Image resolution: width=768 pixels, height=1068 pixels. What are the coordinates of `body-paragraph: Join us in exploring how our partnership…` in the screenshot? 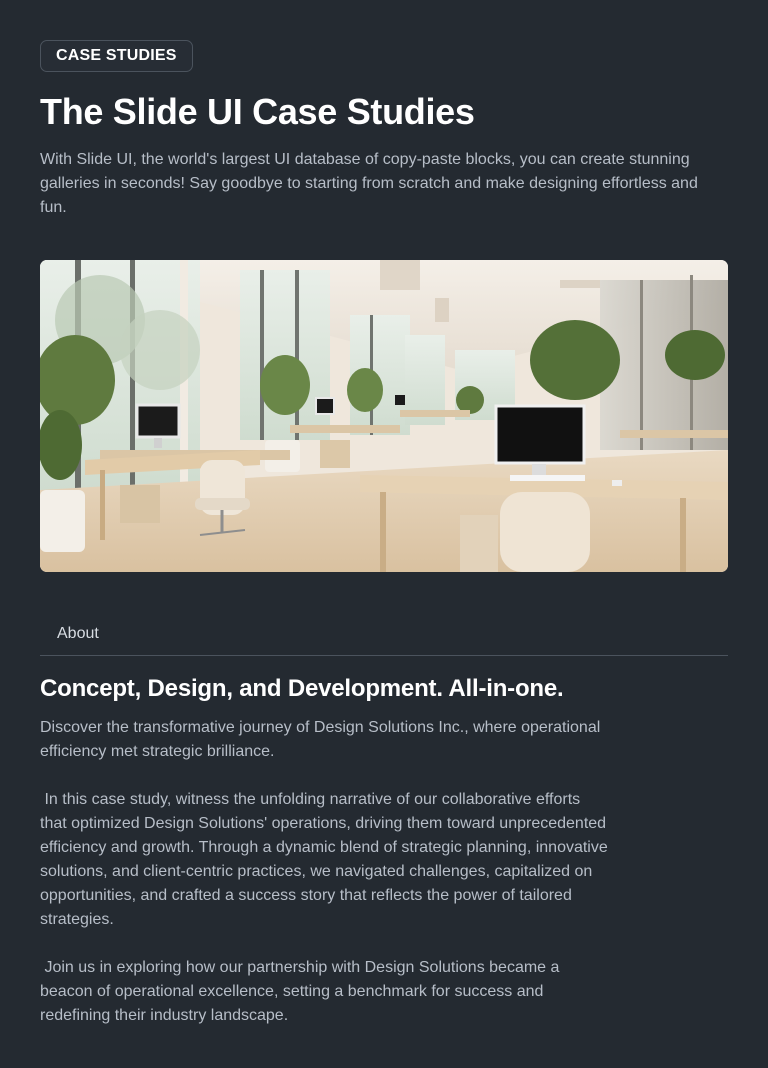 It's located at (302, 991).